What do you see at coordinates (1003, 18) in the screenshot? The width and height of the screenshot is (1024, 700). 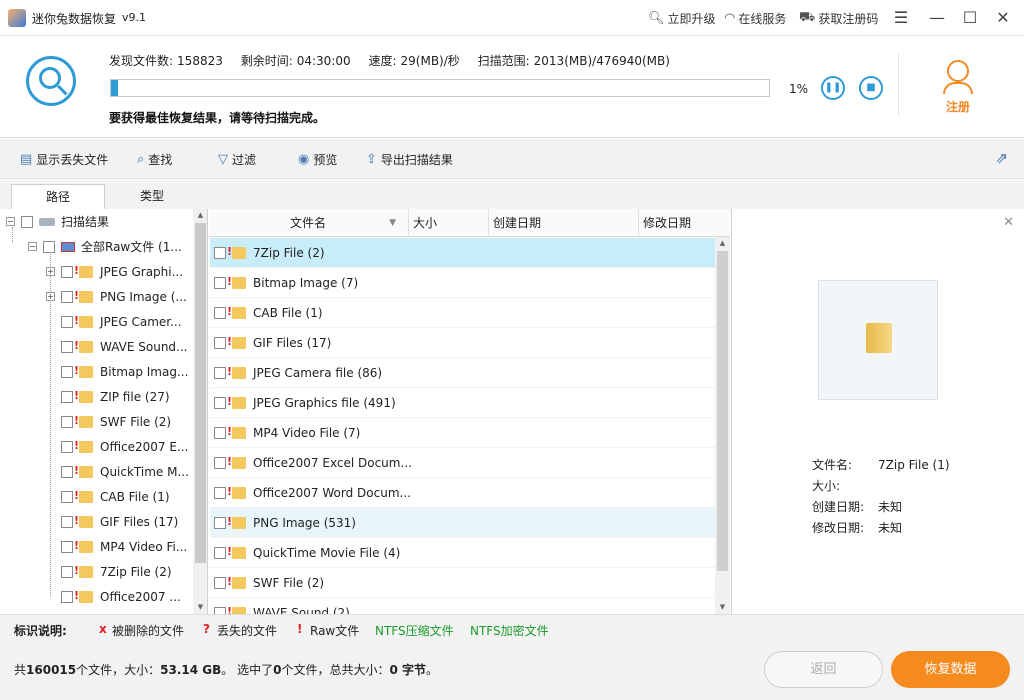 I see `close-button: ✕` at bounding box center [1003, 18].